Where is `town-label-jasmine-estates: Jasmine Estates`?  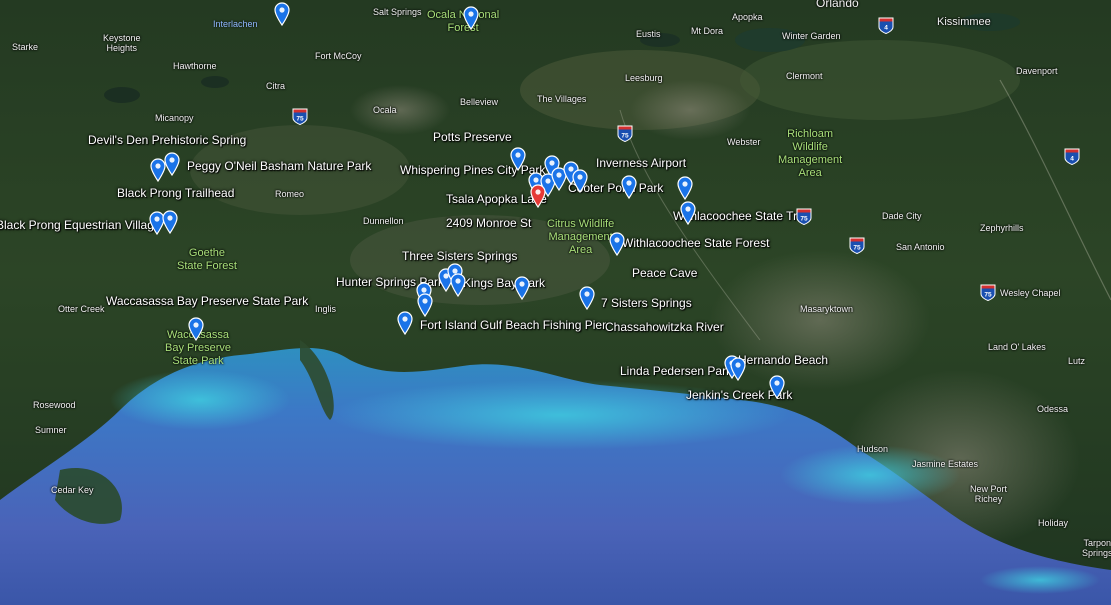 town-label-jasmine-estates: Jasmine Estates is located at coordinates (945, 464).